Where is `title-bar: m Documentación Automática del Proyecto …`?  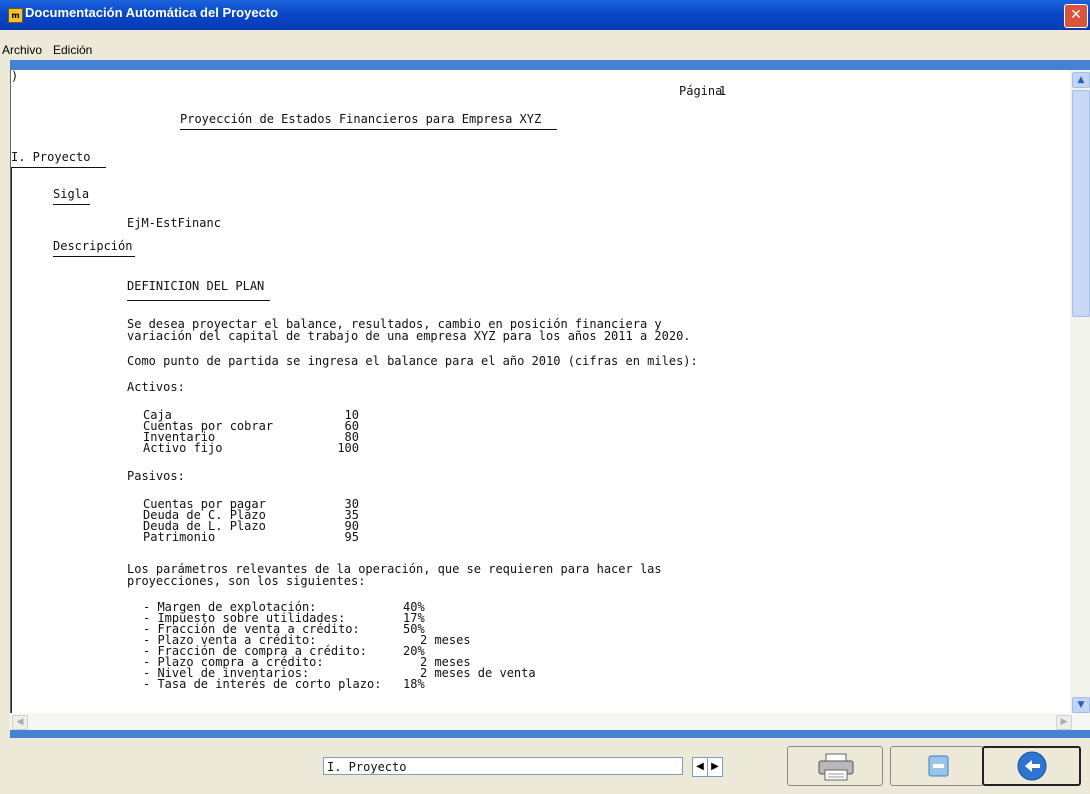
title-bar: m Documentación Automática del Proyecto … is located at coordinates (545, 15).